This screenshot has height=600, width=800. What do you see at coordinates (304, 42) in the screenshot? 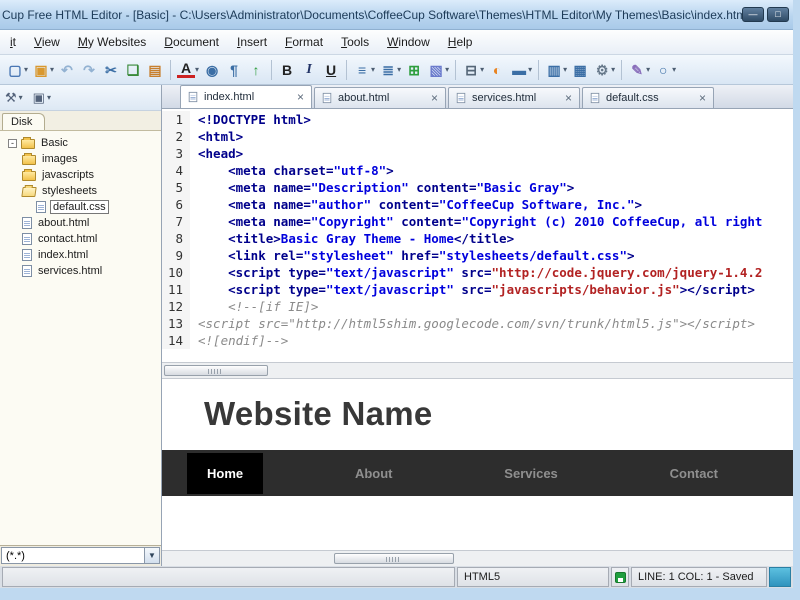
I see `menu-format: Format` at bounding box center [304, 42].